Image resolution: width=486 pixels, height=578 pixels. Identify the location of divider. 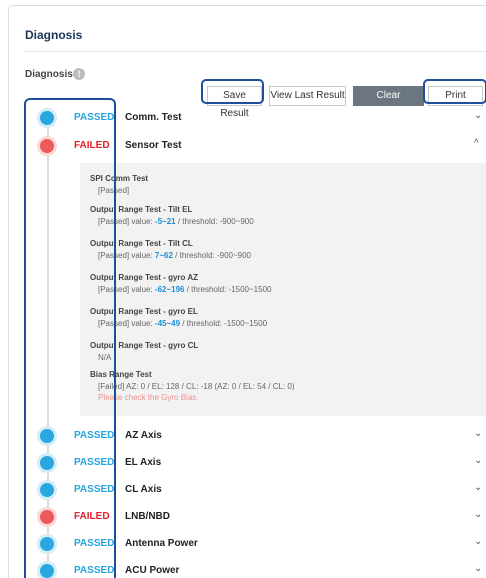
(255, 51).